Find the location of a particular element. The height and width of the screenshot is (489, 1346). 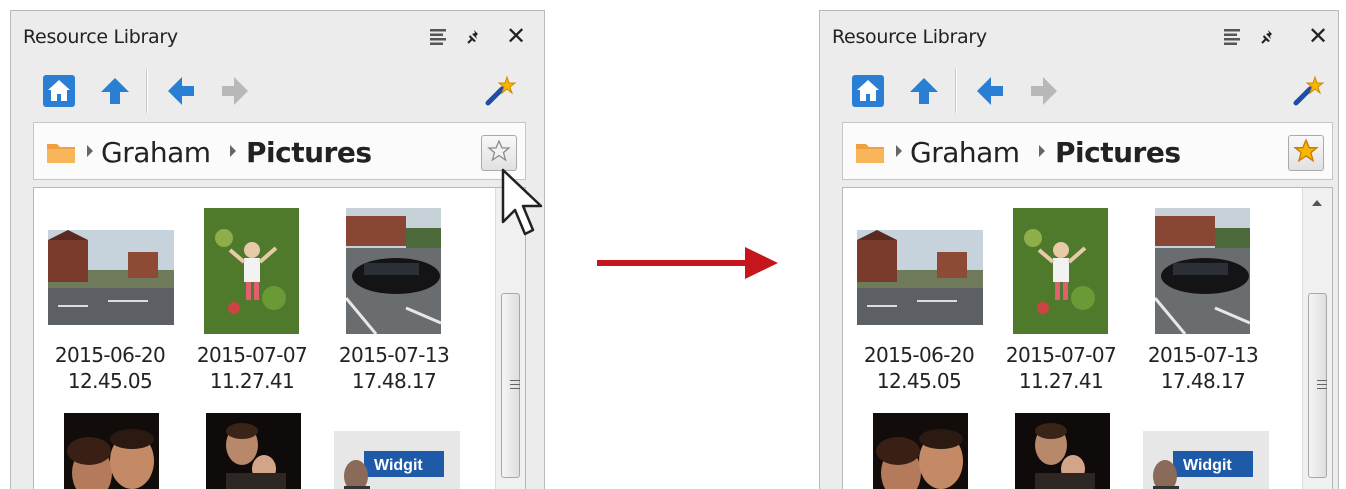

favorite-button is located at coordinates (1306, 153).